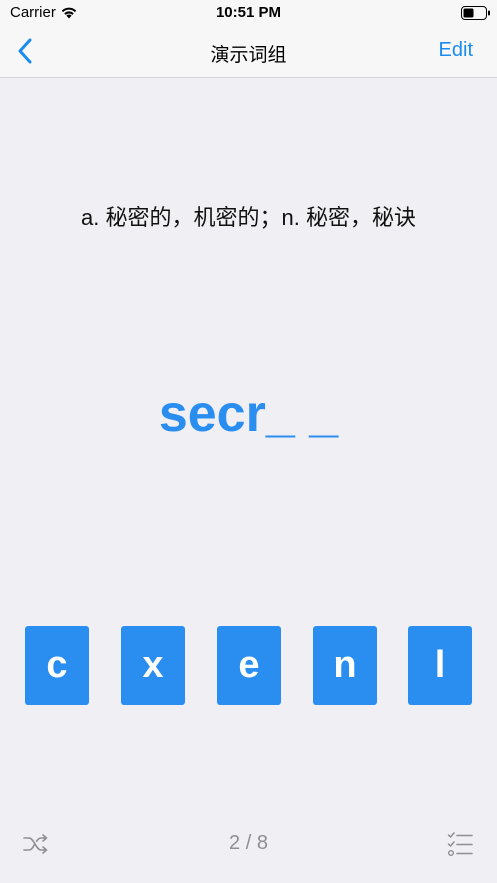 The image size is (497, 883). Describe the element at coordinates (153, 665) in the screenshot. I see `letter-tile: x` at that location.